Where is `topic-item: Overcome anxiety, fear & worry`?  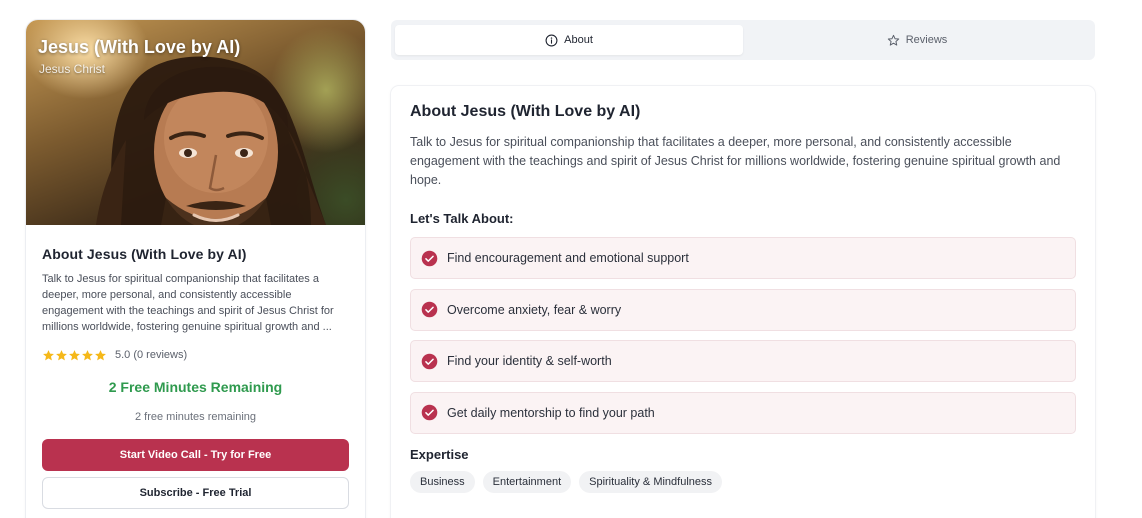
topic-item: Overcome anxiety, fear & worry is located at coordinates (743, 309).